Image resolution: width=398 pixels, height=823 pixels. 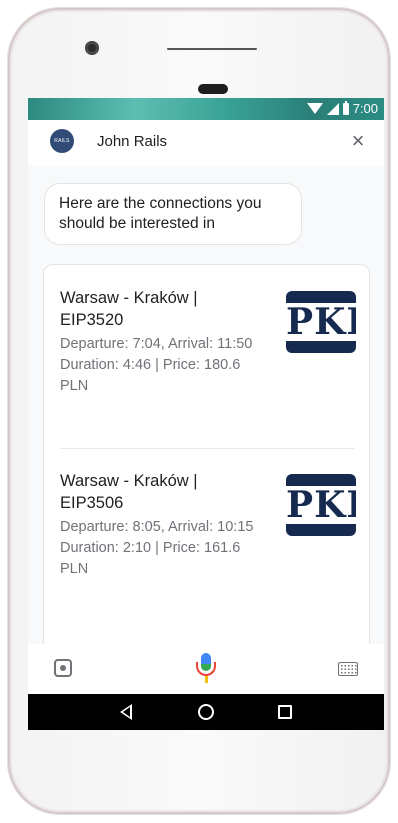 I want to click on status-bar: 7:00, so click(x=206, y=109).